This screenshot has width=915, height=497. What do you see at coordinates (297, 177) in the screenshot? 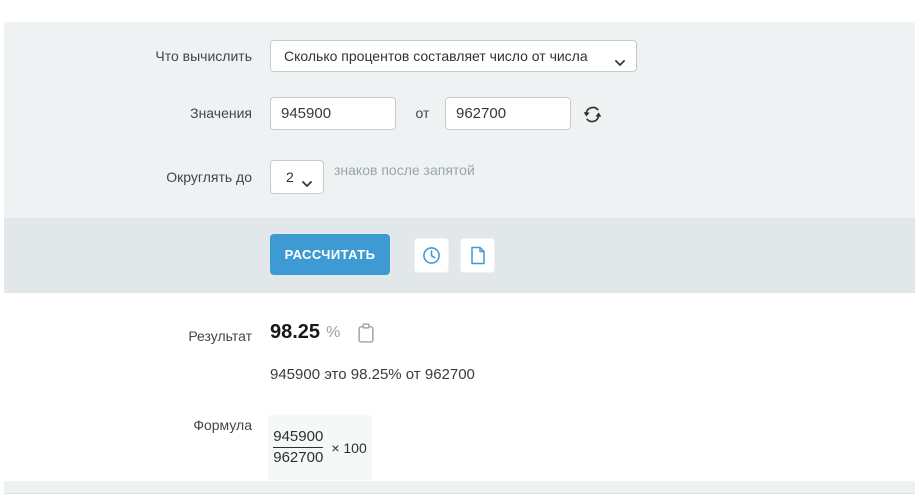
I see `round-digits-select: 2` at bounding box center [297, 177].